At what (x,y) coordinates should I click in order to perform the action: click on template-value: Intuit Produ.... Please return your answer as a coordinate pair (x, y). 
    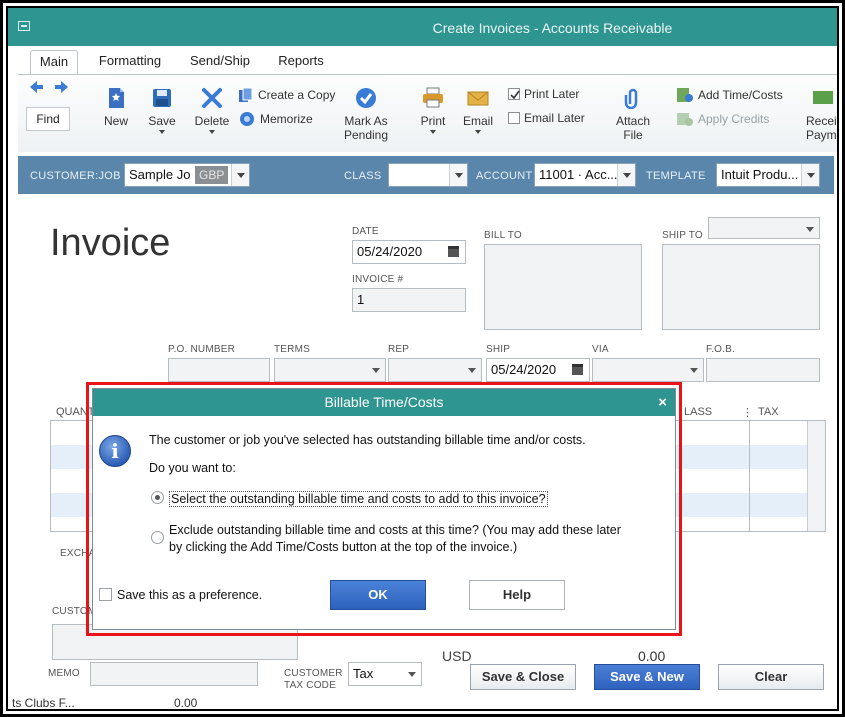
    Looking at the image, I should click on (760, 174).